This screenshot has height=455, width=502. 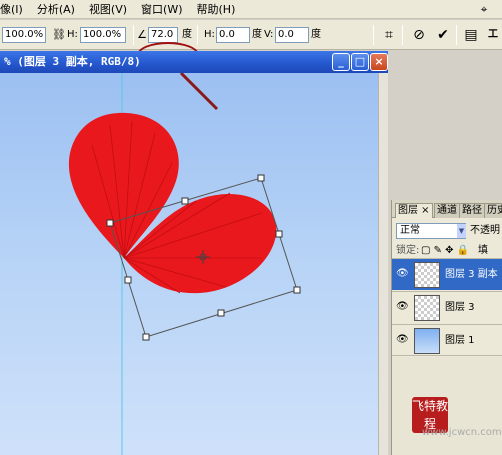 What do you see at coordinates (56, 9) in the screenshot?
I see `menu-analysis: 分析(A)` at bounding box center [56, 9].